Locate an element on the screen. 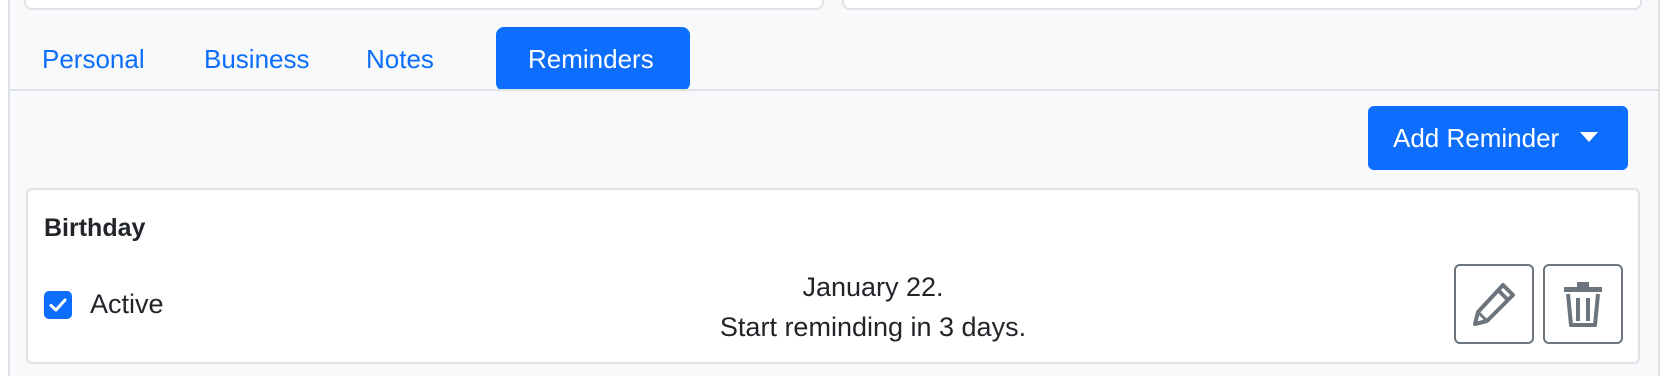 The width and height of the screenshot is (1668, 376). reminder-title: Birthday is located at coordinates (95, 228).